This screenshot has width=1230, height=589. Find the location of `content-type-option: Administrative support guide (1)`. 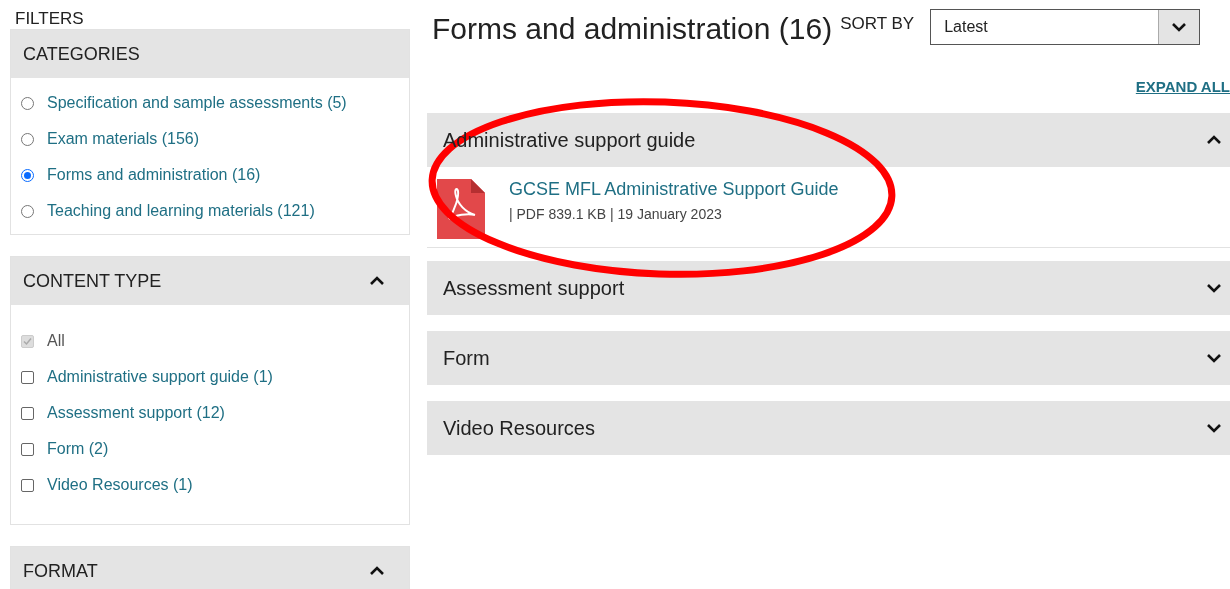

content-type-option: Administrative support guide (1) is located at coordinates (160, 377).